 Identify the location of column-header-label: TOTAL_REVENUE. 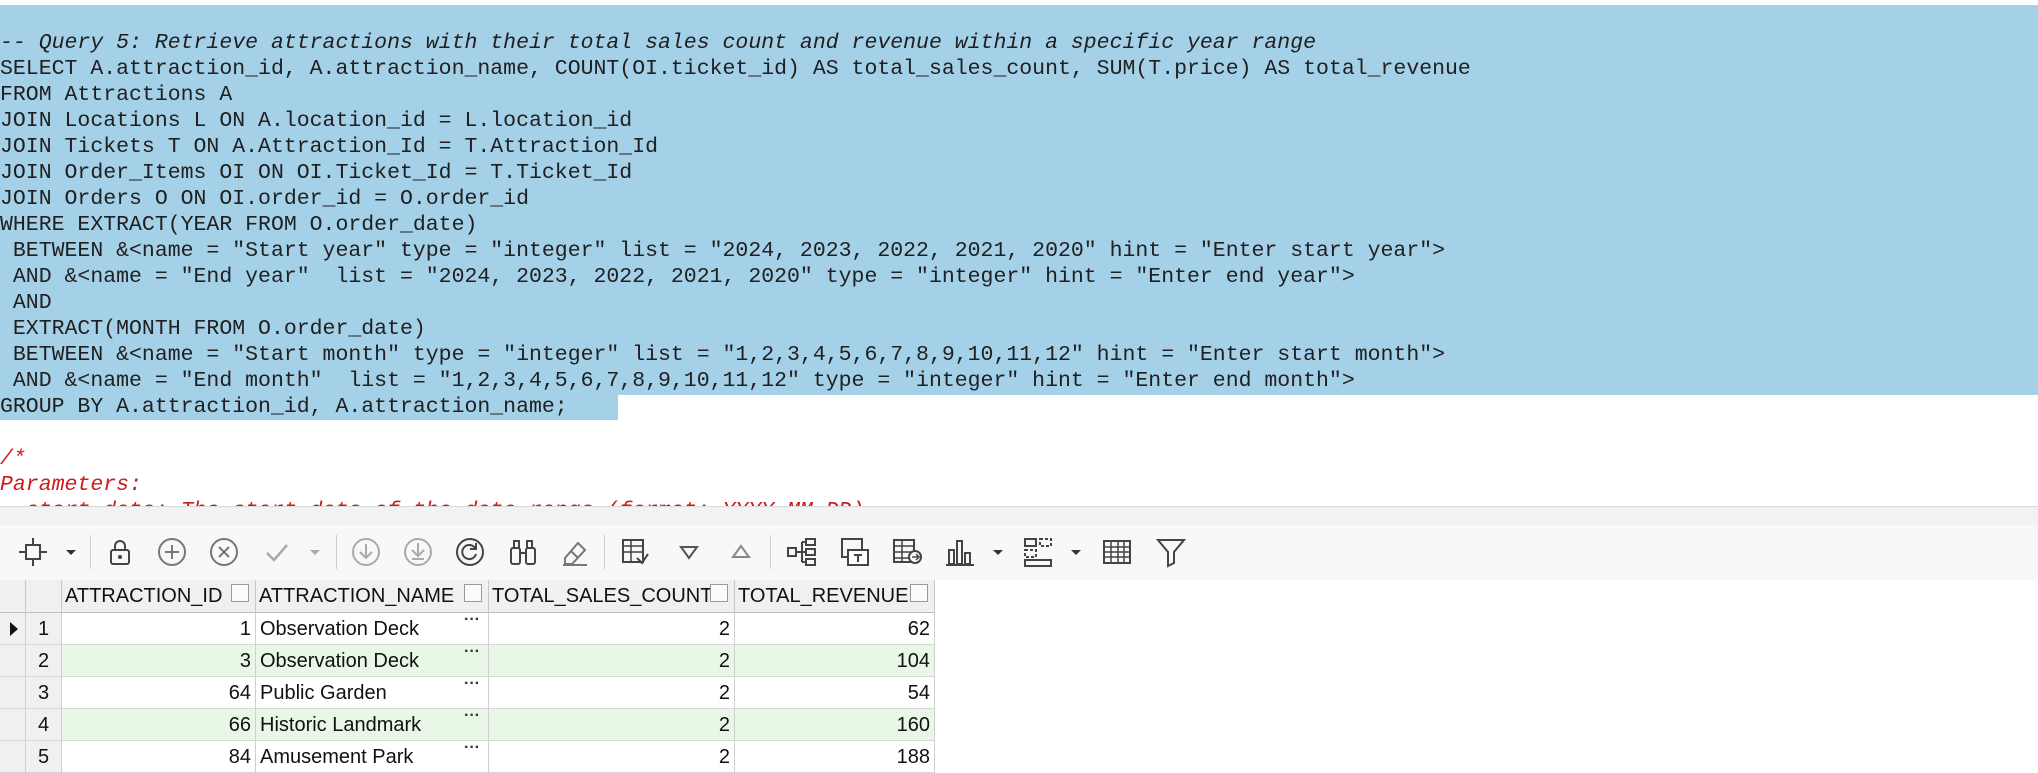
(823, 596).